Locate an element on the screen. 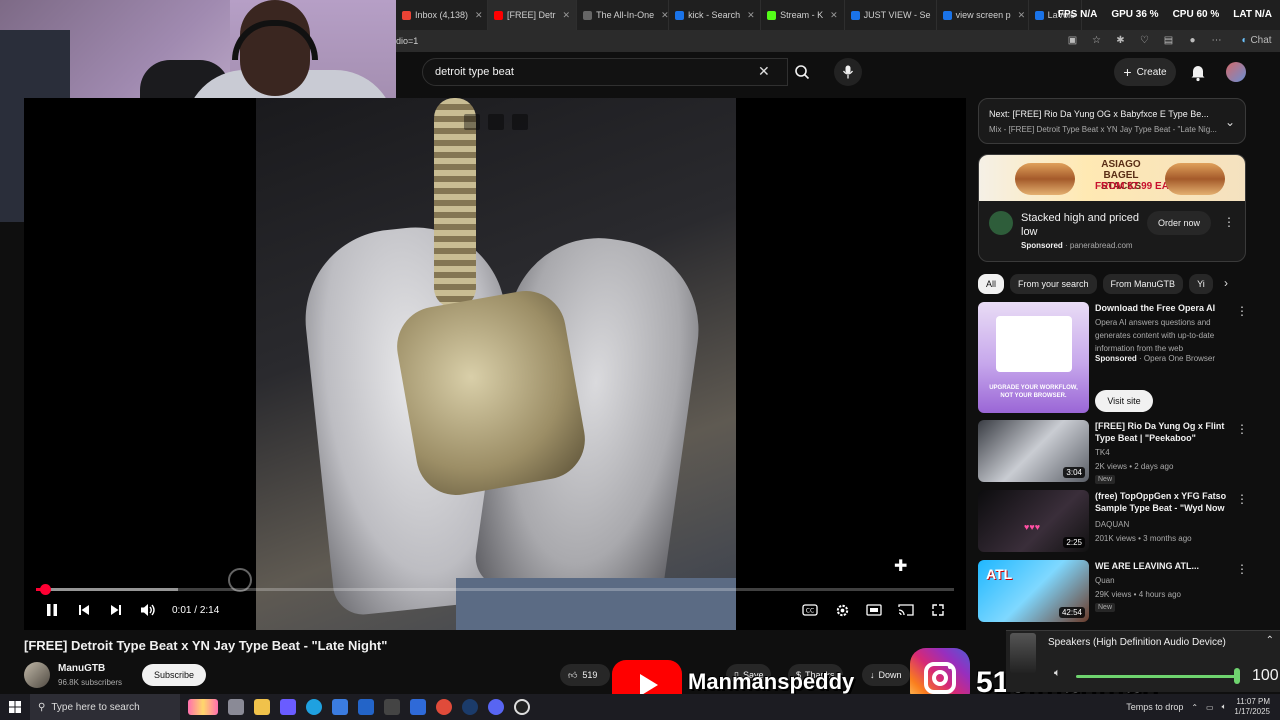  steam-icon is located at coordinates (470, 707).